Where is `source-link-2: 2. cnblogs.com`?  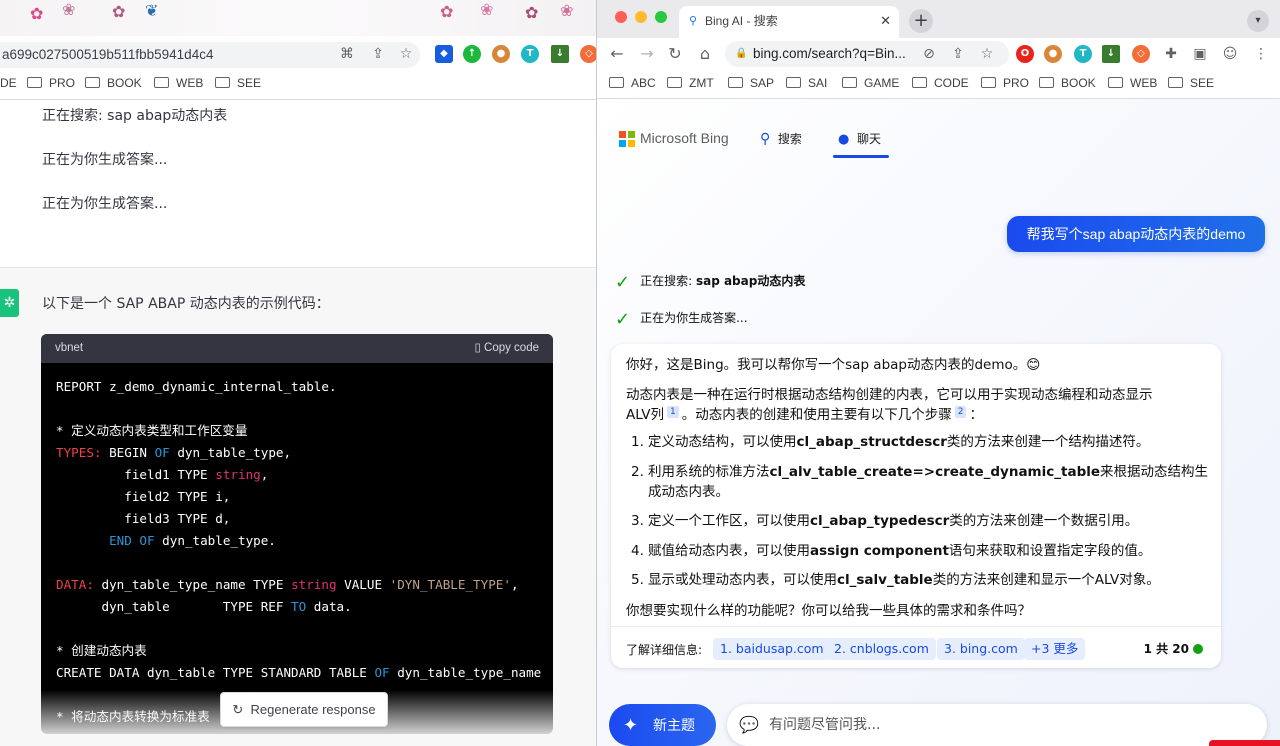 source-link-2: 2. cnblogs.com is located at coordinates (881, 649).